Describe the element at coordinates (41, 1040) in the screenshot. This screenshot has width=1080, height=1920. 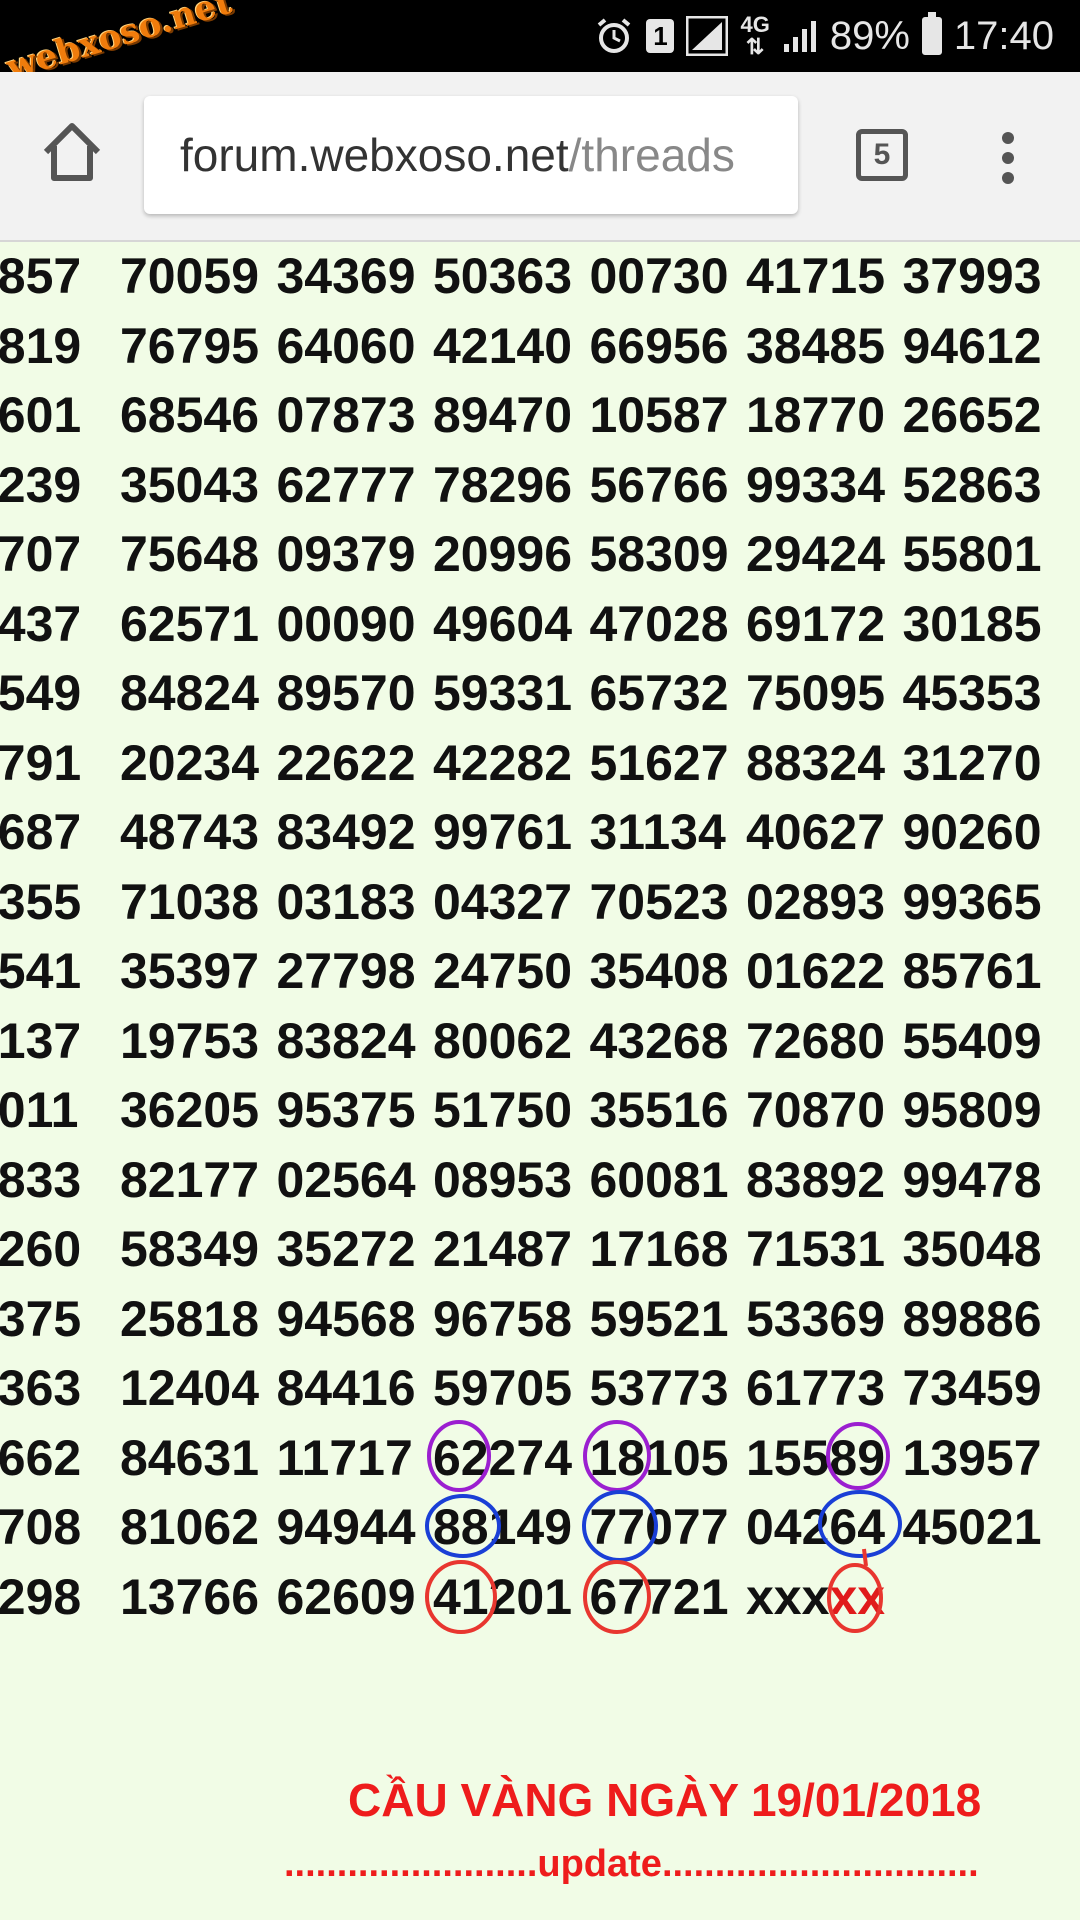
I see `number-cell: 3137` at that location.